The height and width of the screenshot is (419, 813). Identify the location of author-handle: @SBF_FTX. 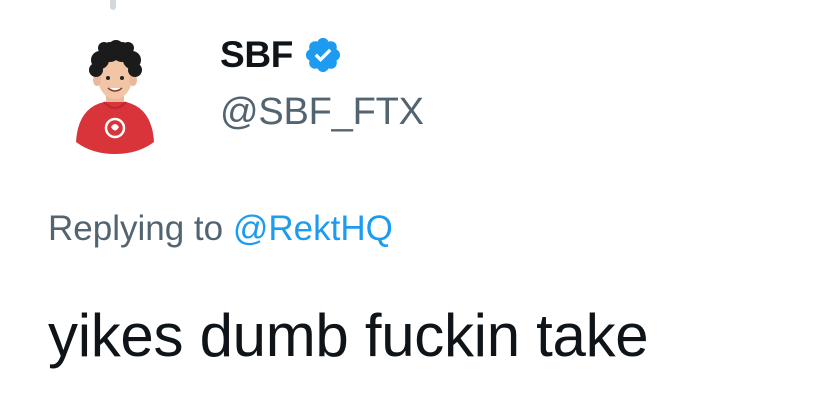
(322, 112).